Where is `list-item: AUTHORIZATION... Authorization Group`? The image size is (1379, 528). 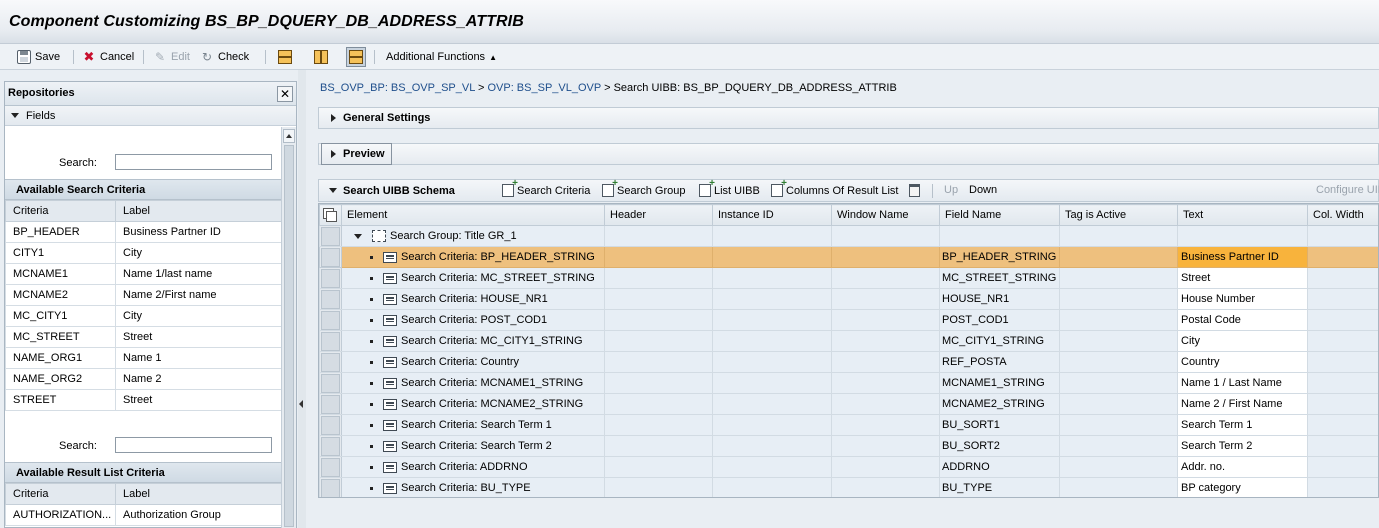
list-item: AUTHORIZATION... Authorization Group is located at coordinates (143, 515).